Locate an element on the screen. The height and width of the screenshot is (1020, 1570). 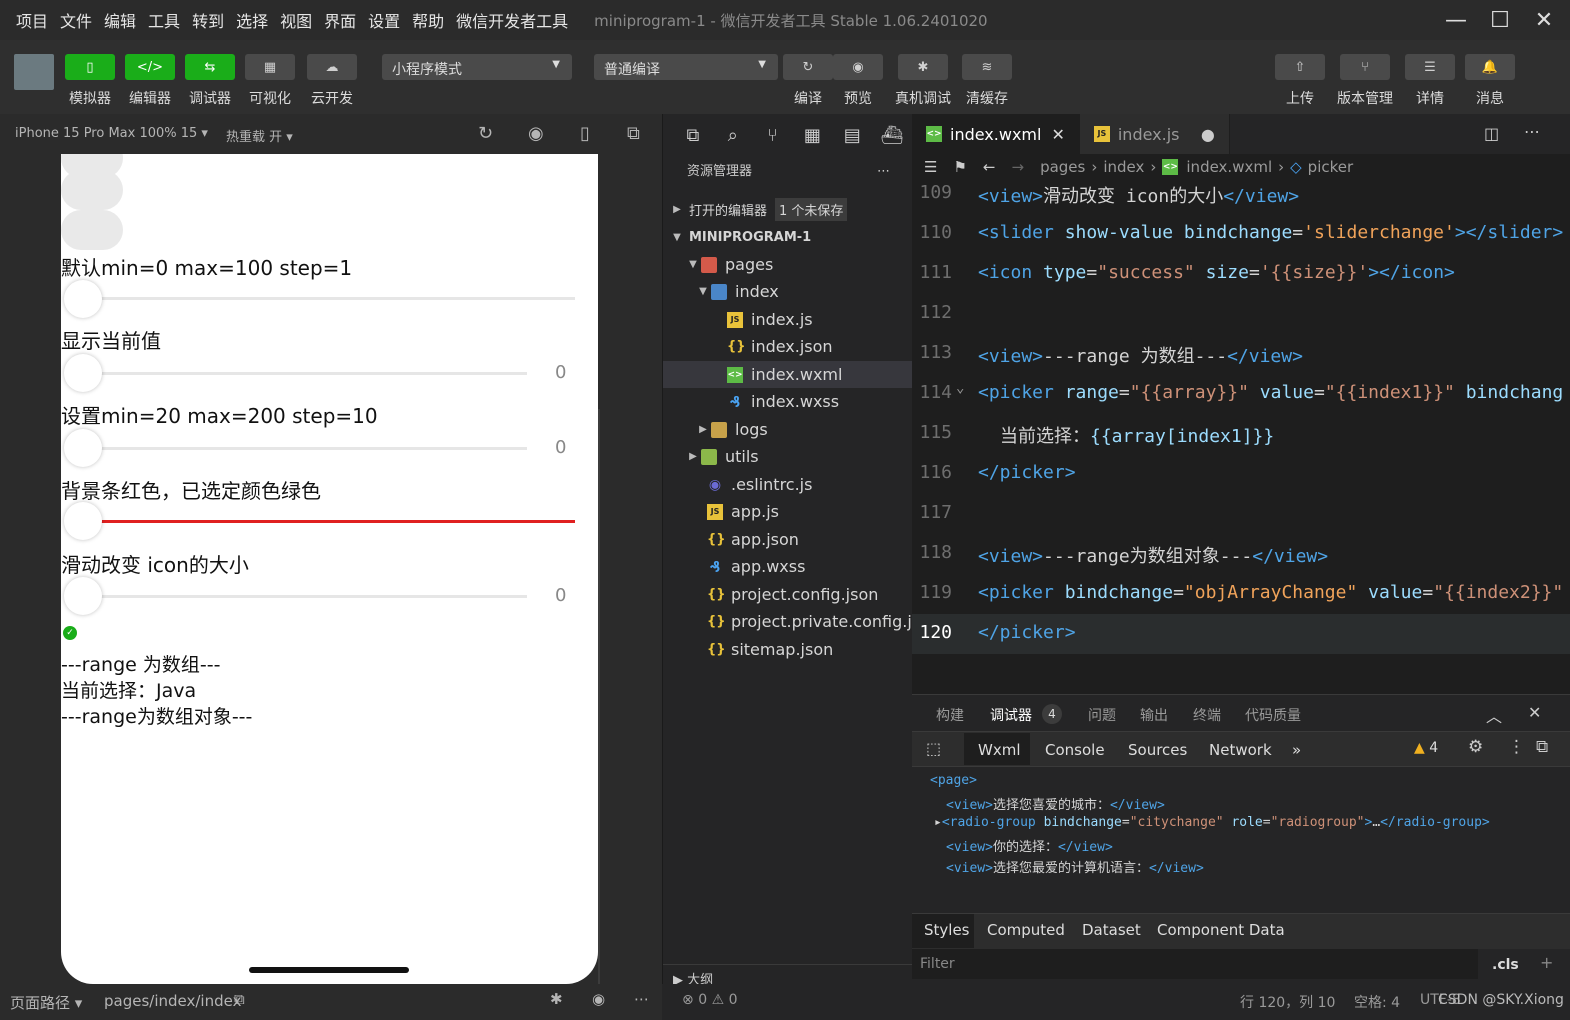
picker-current: 当前选择：Java is located at coordinates (128, 689).